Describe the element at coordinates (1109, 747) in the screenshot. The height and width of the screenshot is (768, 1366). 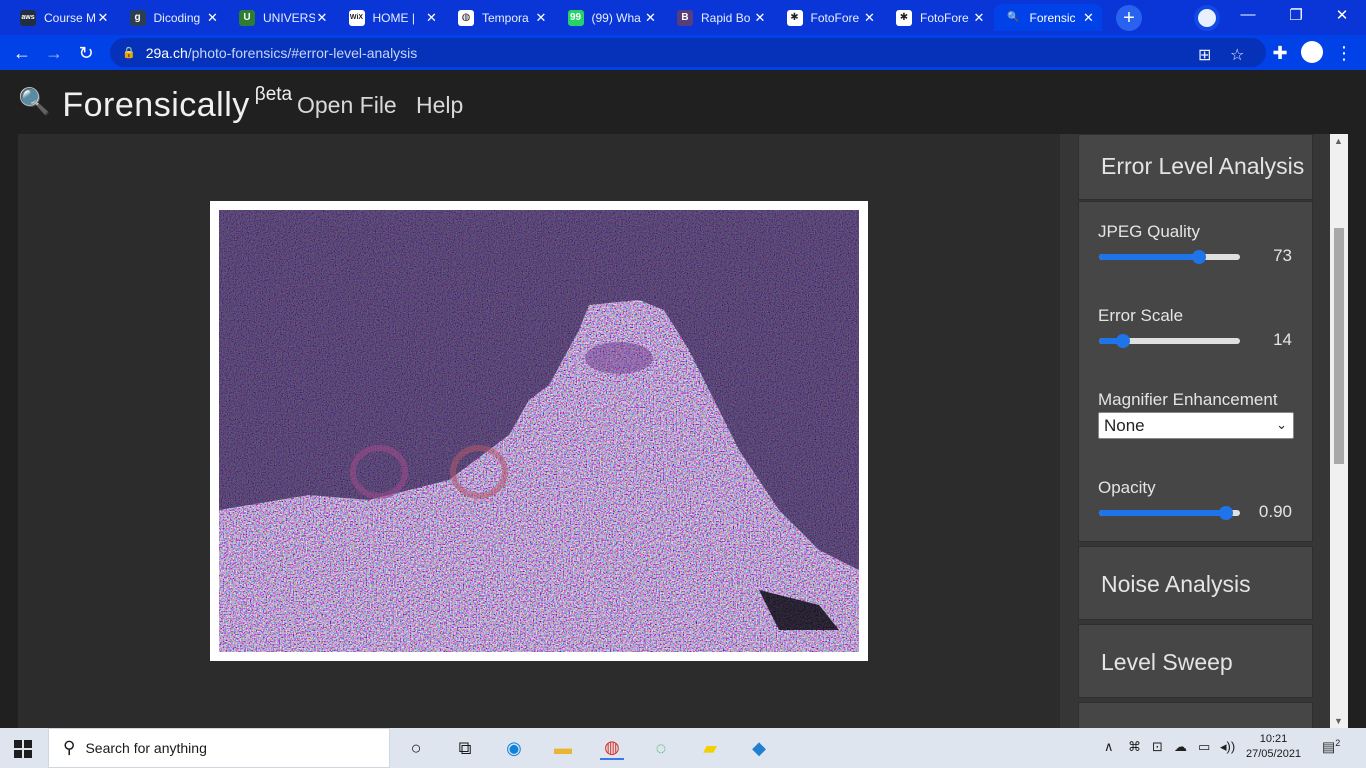
I see `show-hidden-icons: ∧` at that location.